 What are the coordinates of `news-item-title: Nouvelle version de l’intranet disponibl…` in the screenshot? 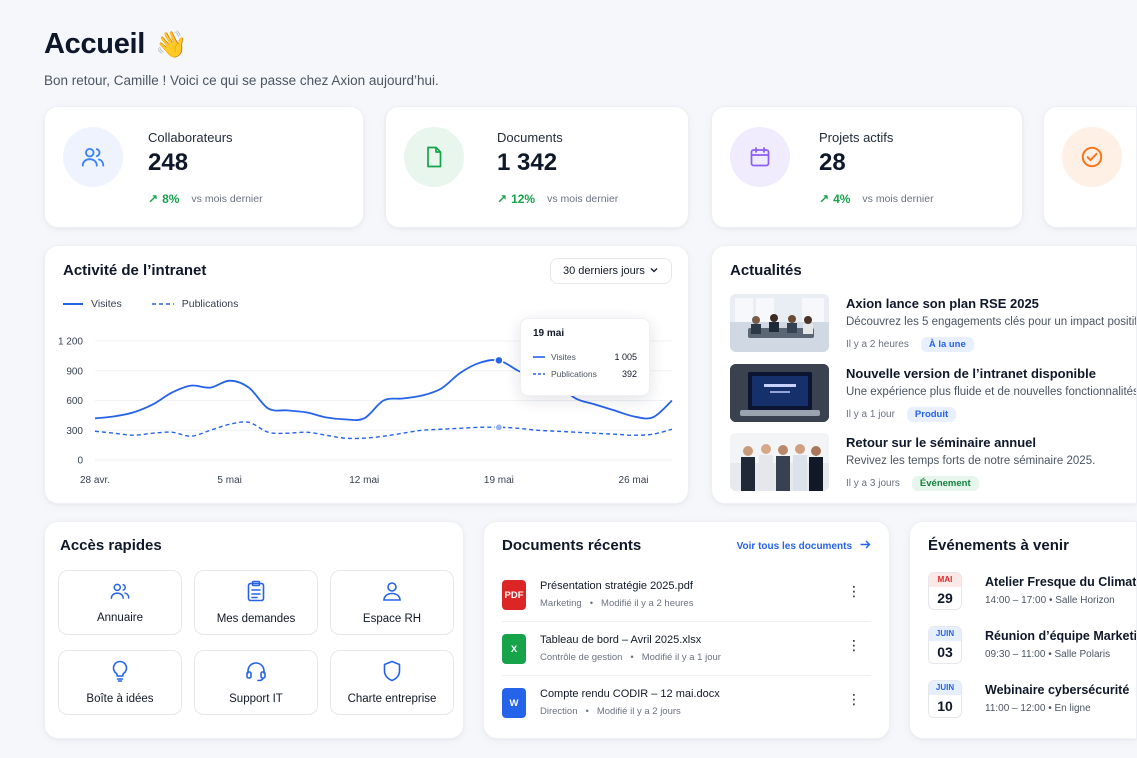 It's located at (971, 373).